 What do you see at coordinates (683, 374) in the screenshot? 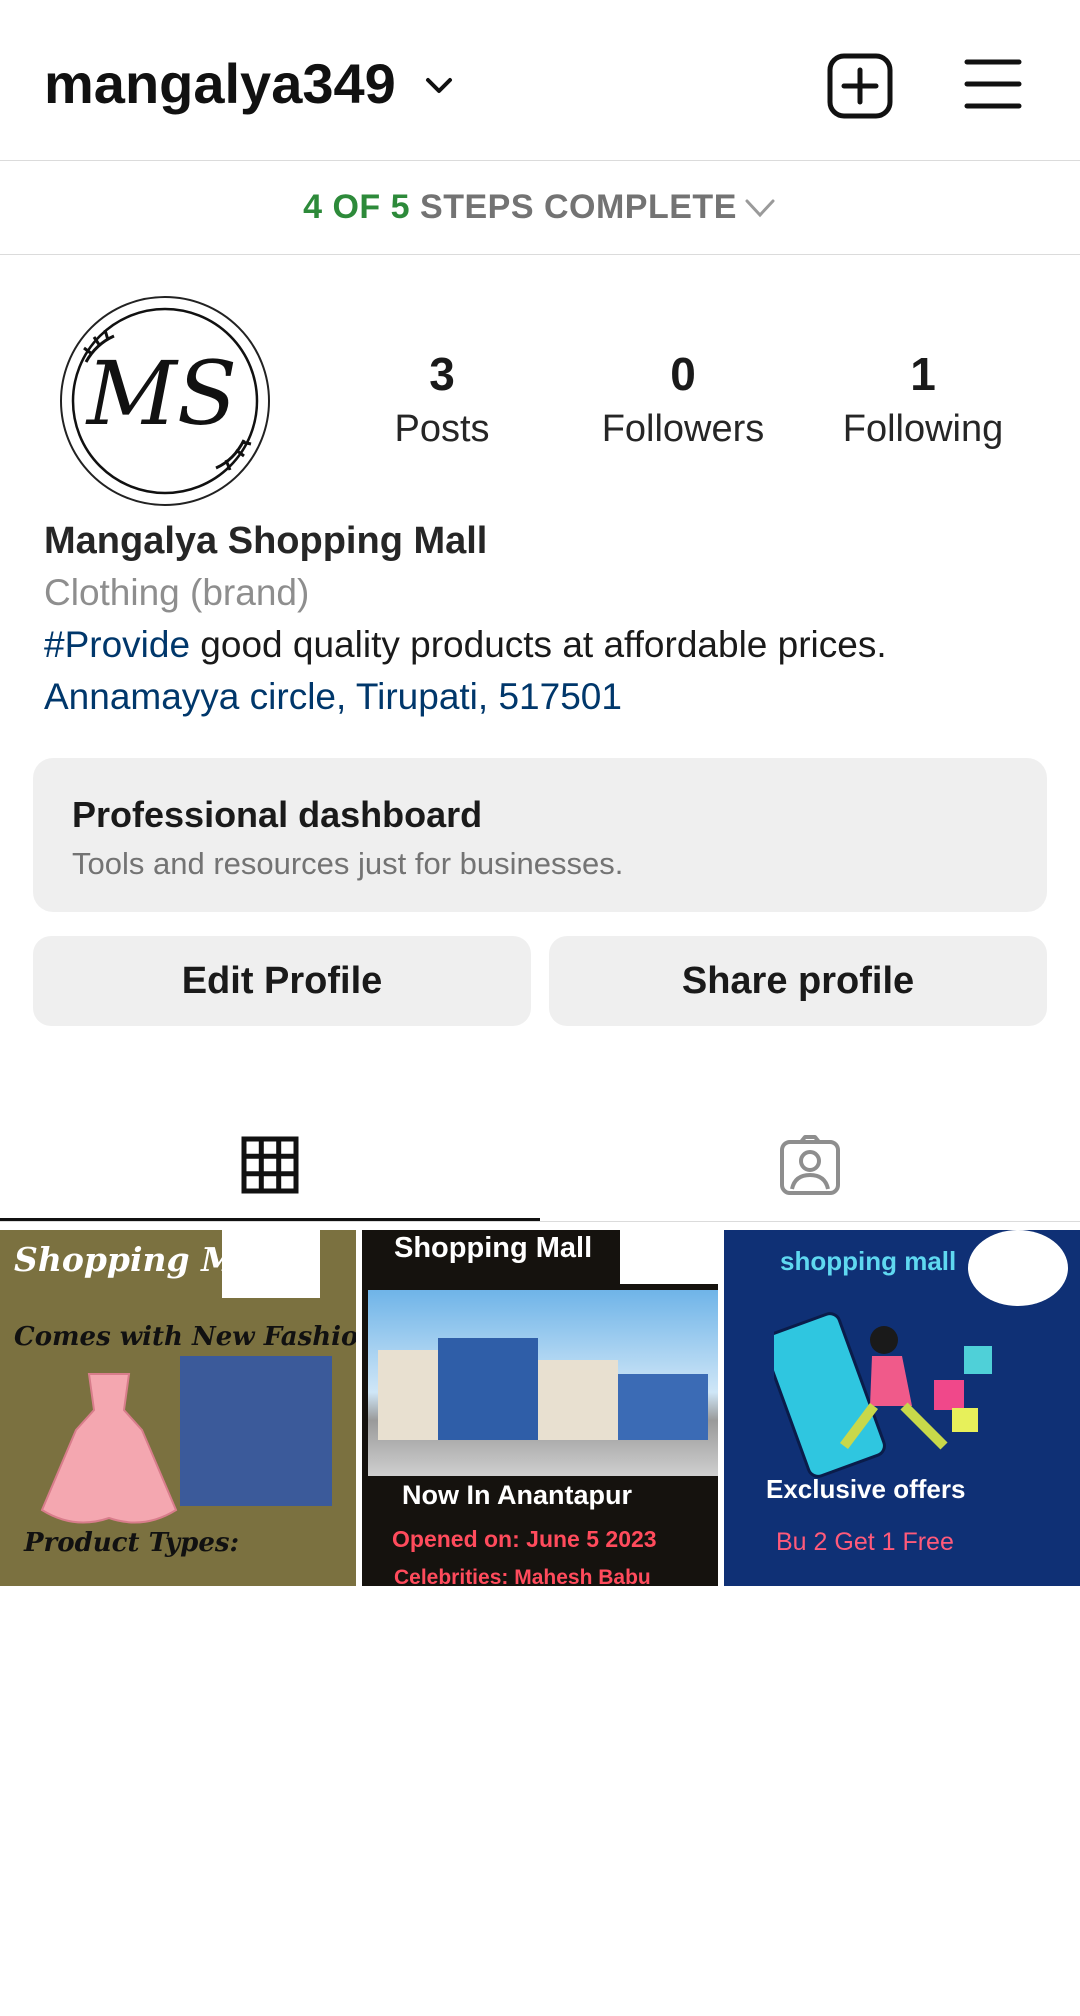
I see `followers-count: 0` at bounding box center [683, 374].